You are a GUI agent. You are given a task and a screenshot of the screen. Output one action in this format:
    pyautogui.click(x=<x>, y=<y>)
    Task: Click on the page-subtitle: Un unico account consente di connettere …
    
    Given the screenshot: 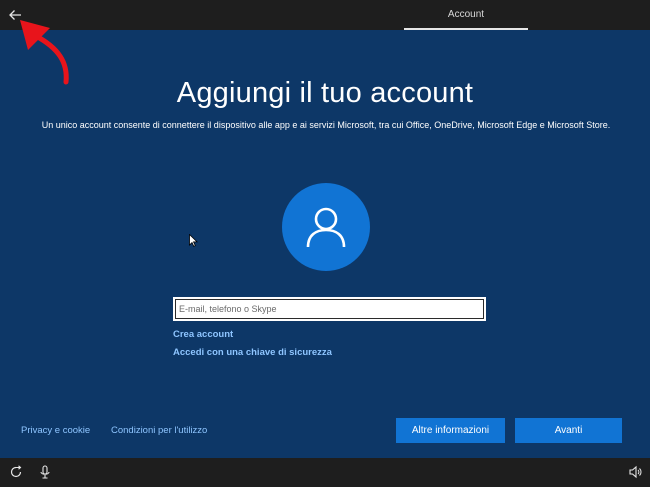 What is the action you would take?
    pyautogui.click(x=326, y=125)
    